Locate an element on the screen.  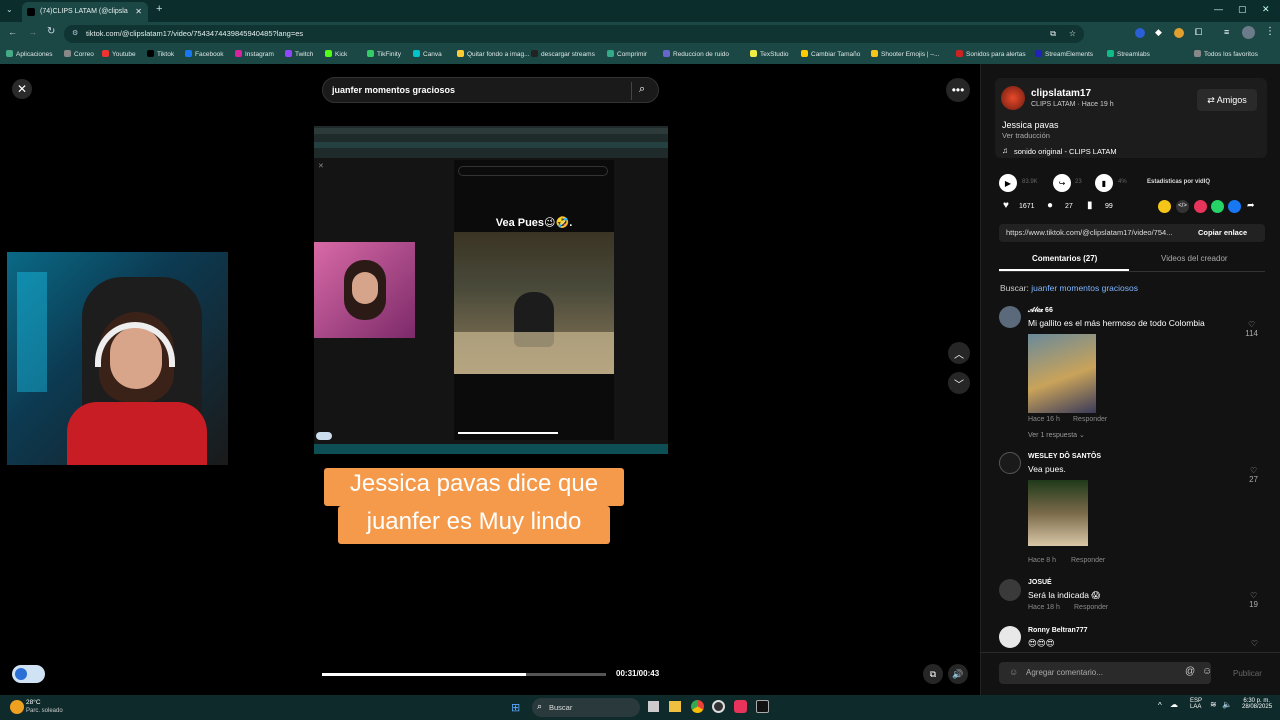
send-to-friends-icon is located at coordinates (1200, 206).